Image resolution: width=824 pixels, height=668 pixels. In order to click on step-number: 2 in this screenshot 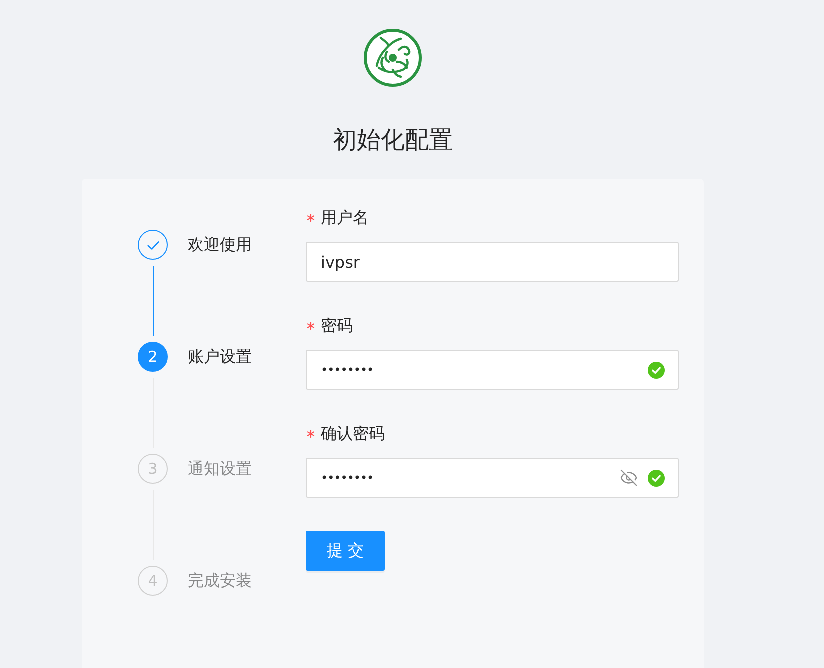, I will do `click(153, 357)`.